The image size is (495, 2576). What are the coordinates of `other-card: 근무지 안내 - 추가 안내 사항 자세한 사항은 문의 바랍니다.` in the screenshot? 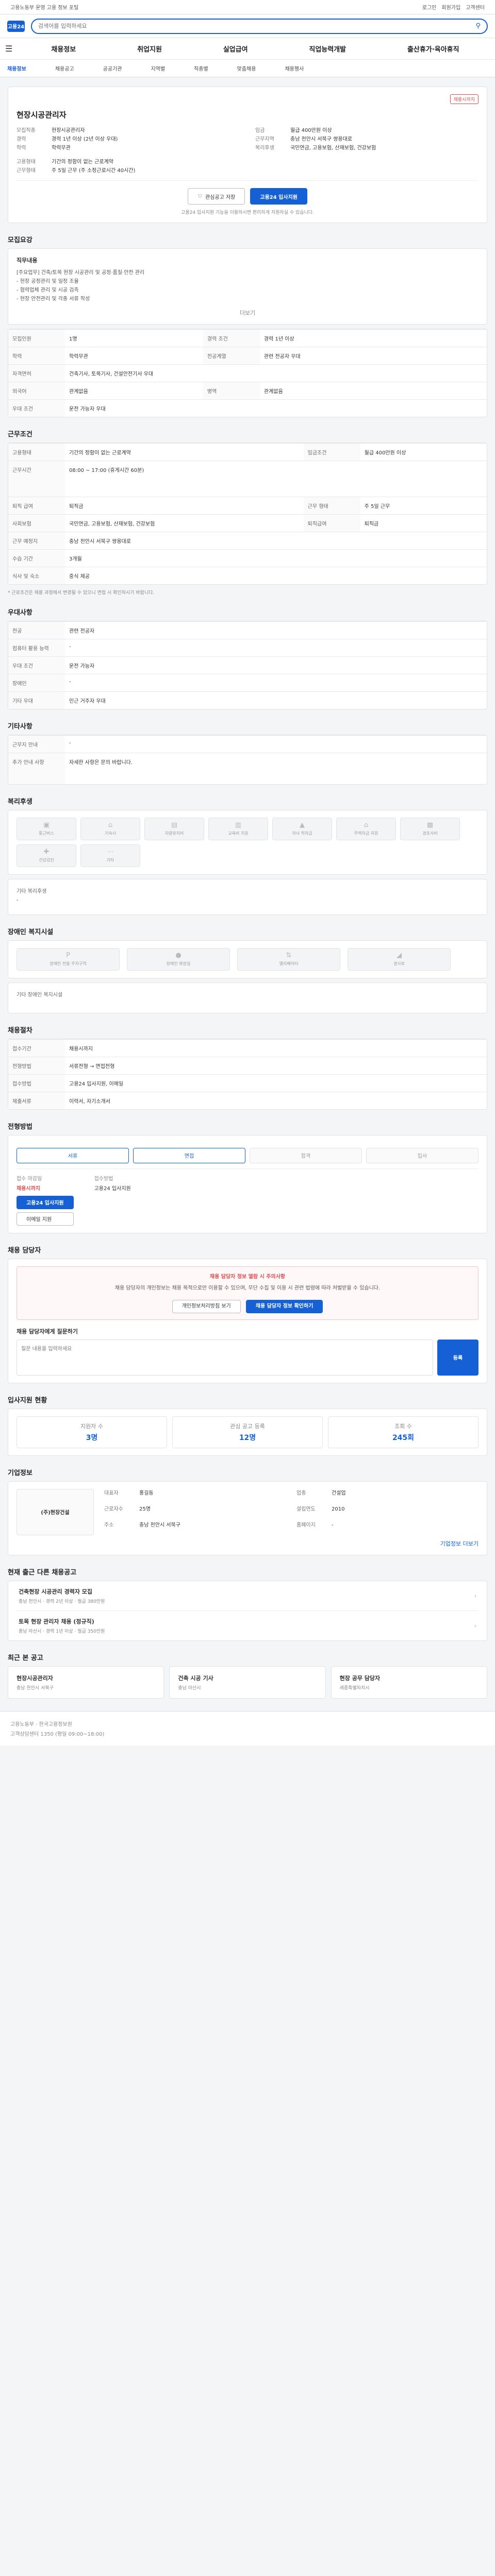 It's located at (247, 760).